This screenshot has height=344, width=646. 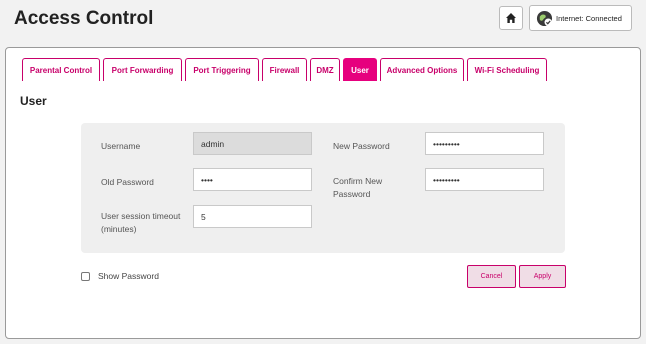 I want to click on home-icon, so click(x=511, y=18).